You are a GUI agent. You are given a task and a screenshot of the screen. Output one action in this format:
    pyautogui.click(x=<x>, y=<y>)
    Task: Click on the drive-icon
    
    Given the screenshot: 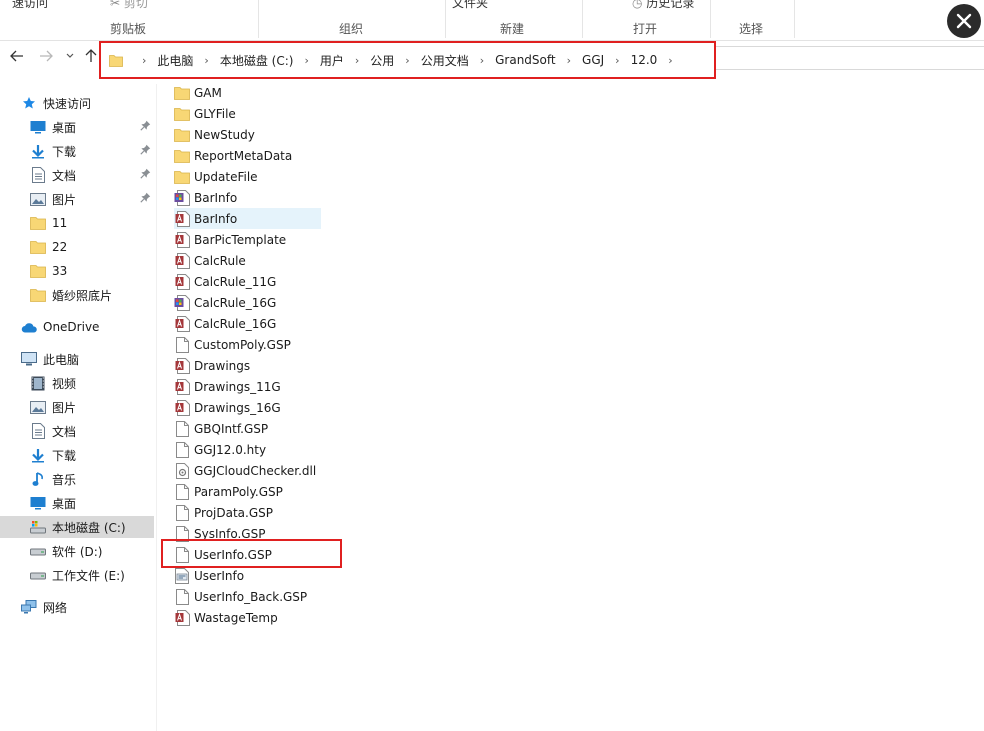 What is the action you would take?
    pyautogui.click(x=38, y=575)
    